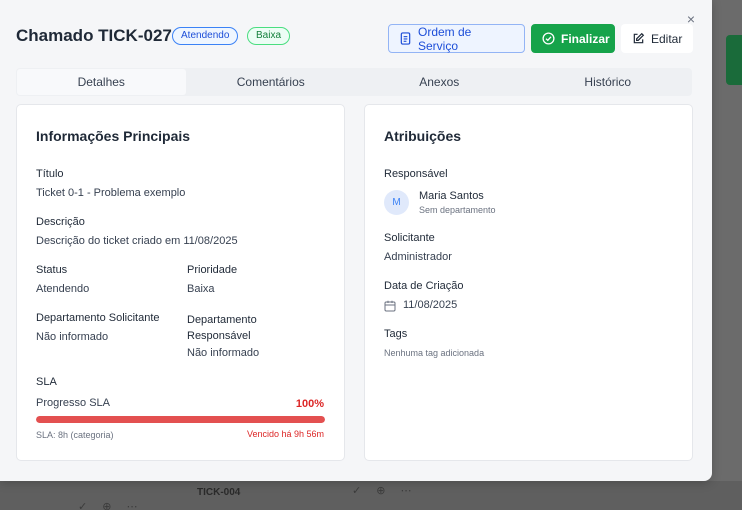  Describe the element at coordinates (98, 318) in the screenshot. I see `requesting-dept-label: Departamento Solicitante` at that location.